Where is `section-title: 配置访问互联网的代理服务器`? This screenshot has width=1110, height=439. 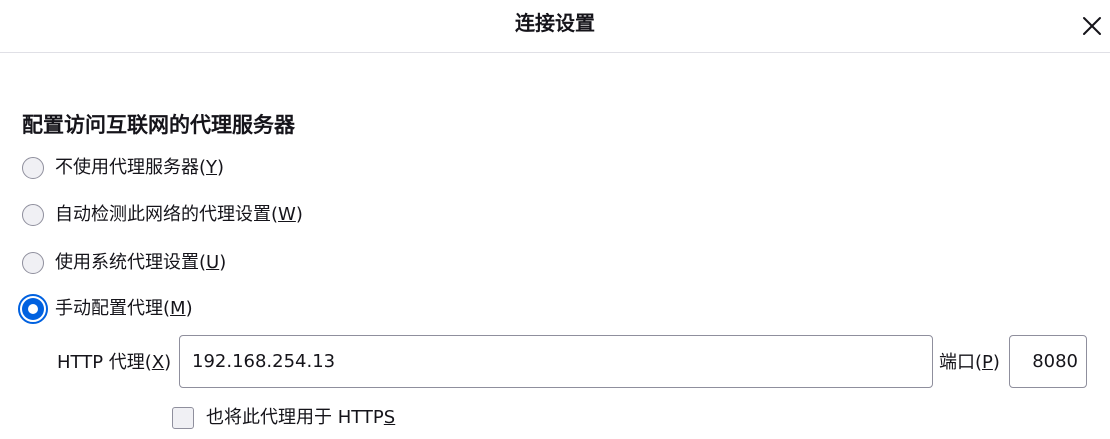 section-title: 配置访问互联网的代理服务器 is located at coordinates (158, 125).